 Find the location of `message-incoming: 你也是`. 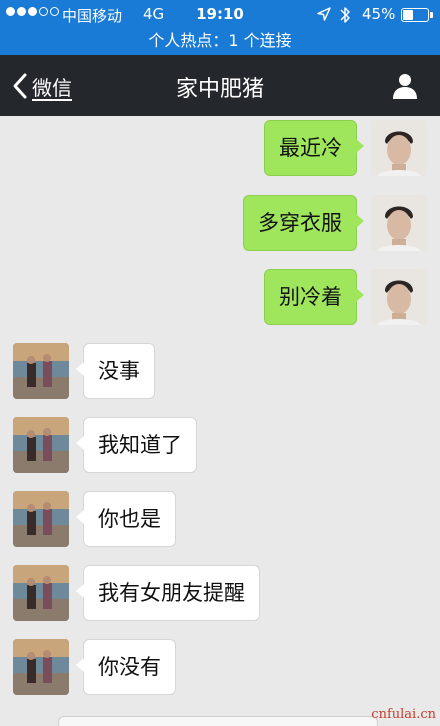

message-incoming: 你也是 is located at coordinates (94, 519).